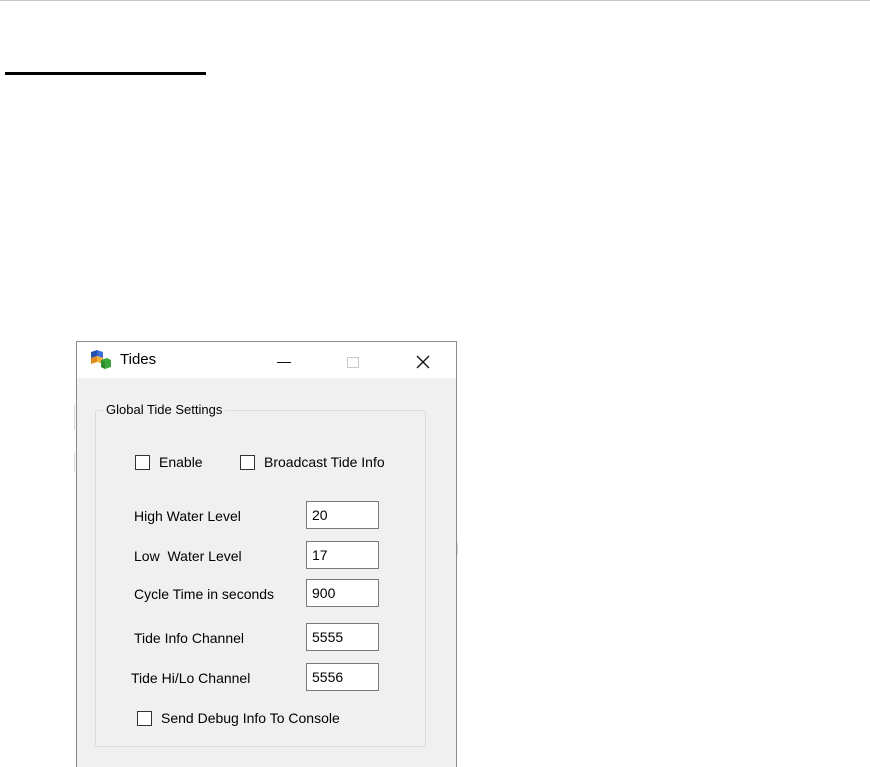 The image size is (870, 767). Describe the element at coordinates (189, 638) in the screenshot. I see `tide-info-channel-label: Tide Info Channel` at that location.